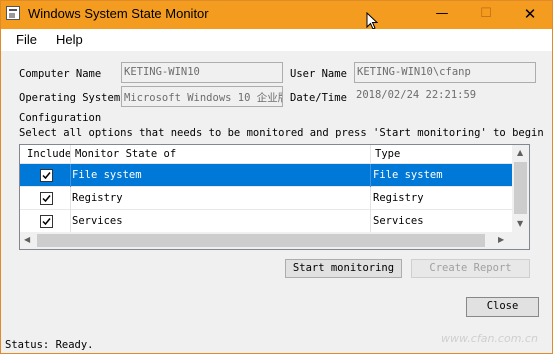 The height and width of the screenshot is (354, 553). I want to click on create-report-button: Create Report, so click(470, 268).